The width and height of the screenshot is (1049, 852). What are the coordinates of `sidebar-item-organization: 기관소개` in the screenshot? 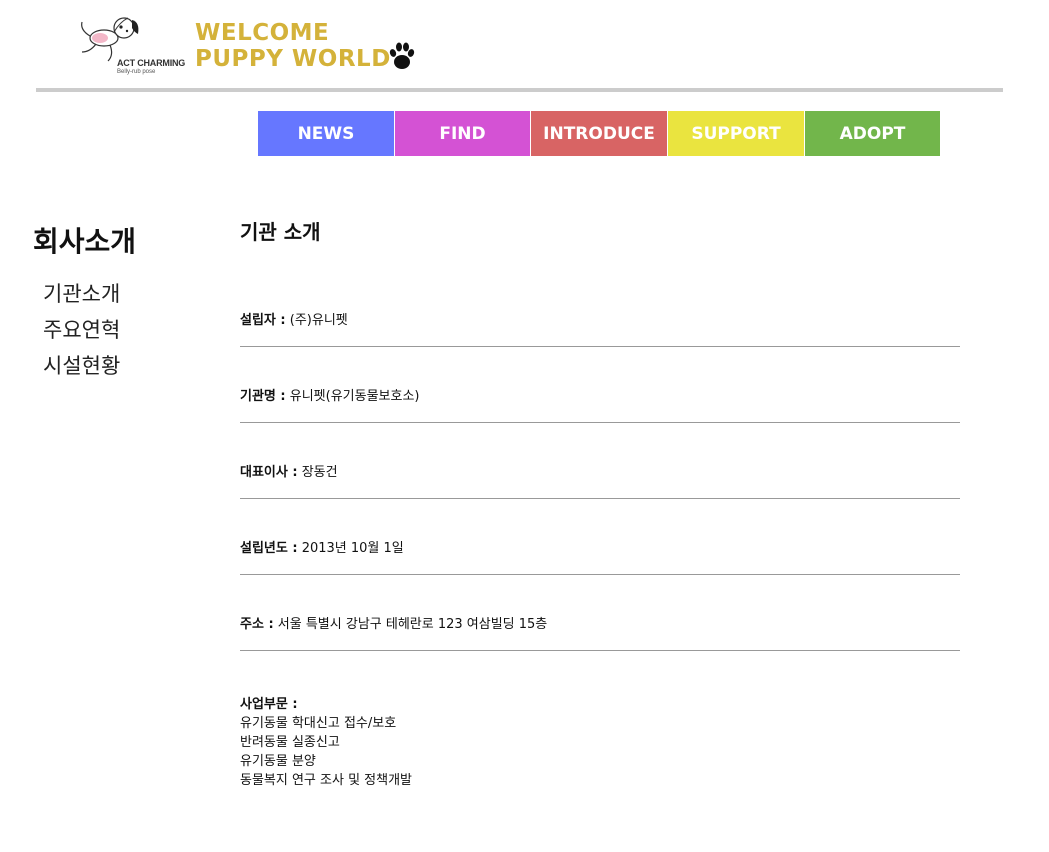 It's located at (81, 294).